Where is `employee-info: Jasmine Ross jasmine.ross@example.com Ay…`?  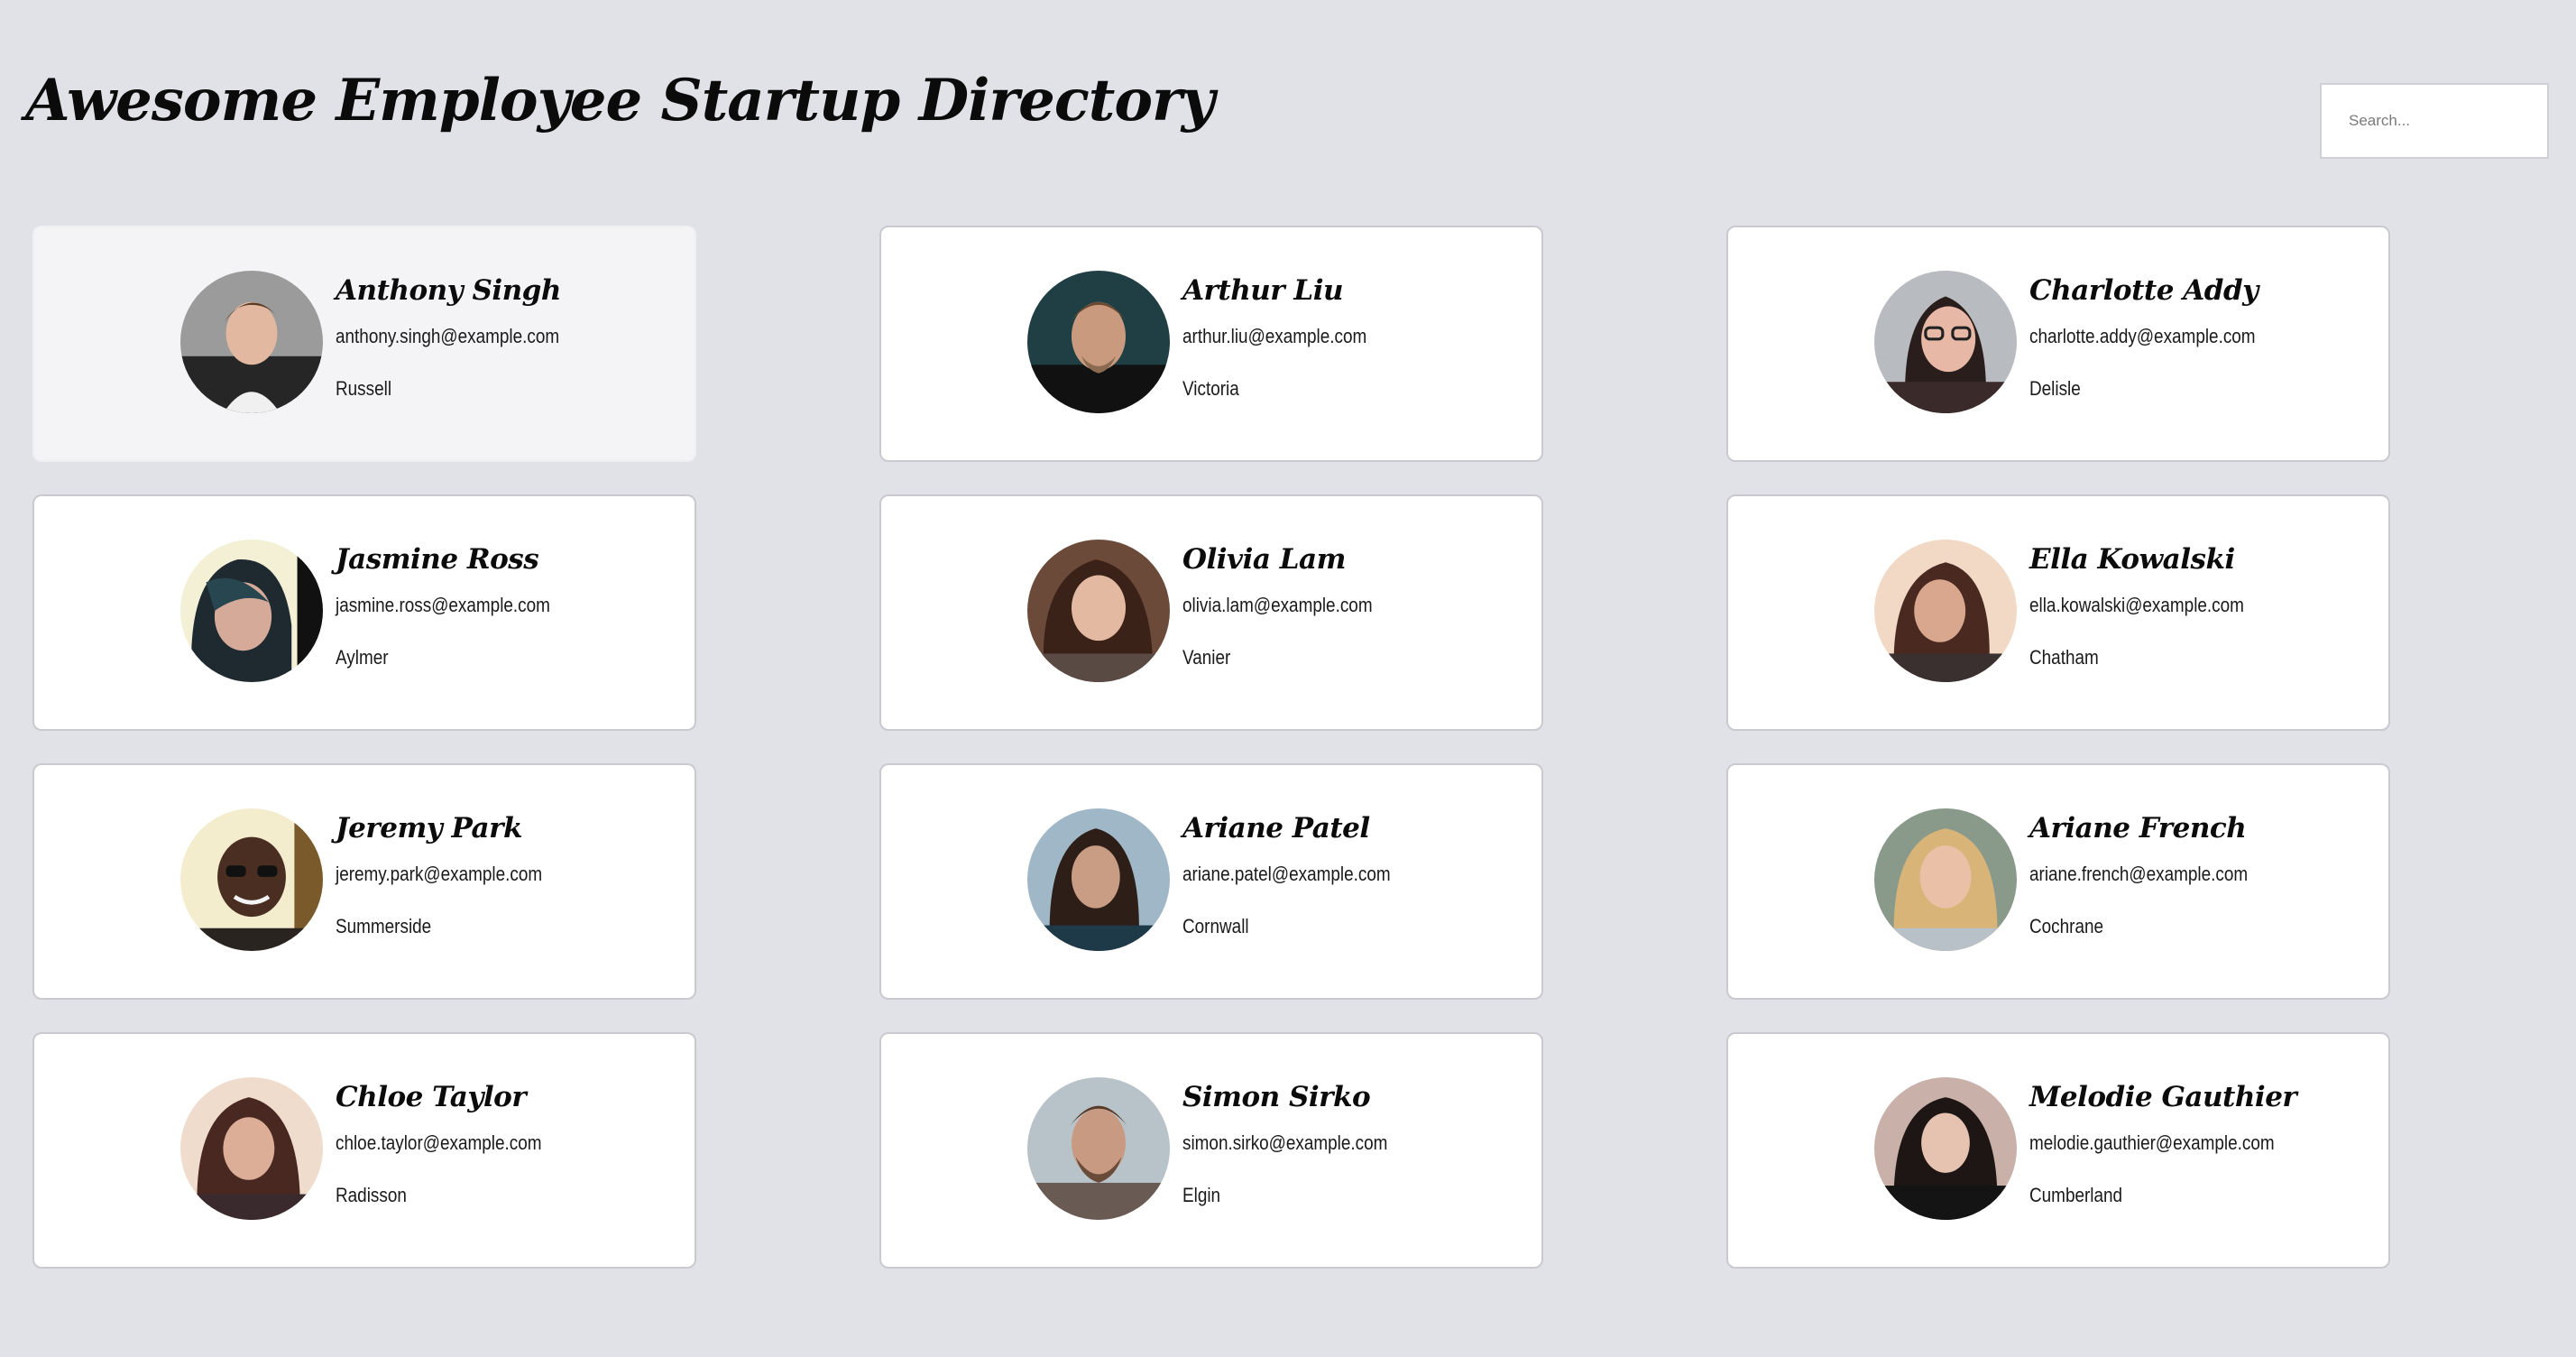 employee-info: Jasmine Ross jasmine.ross@example.com Ay… is located at coordinates (461, 605).